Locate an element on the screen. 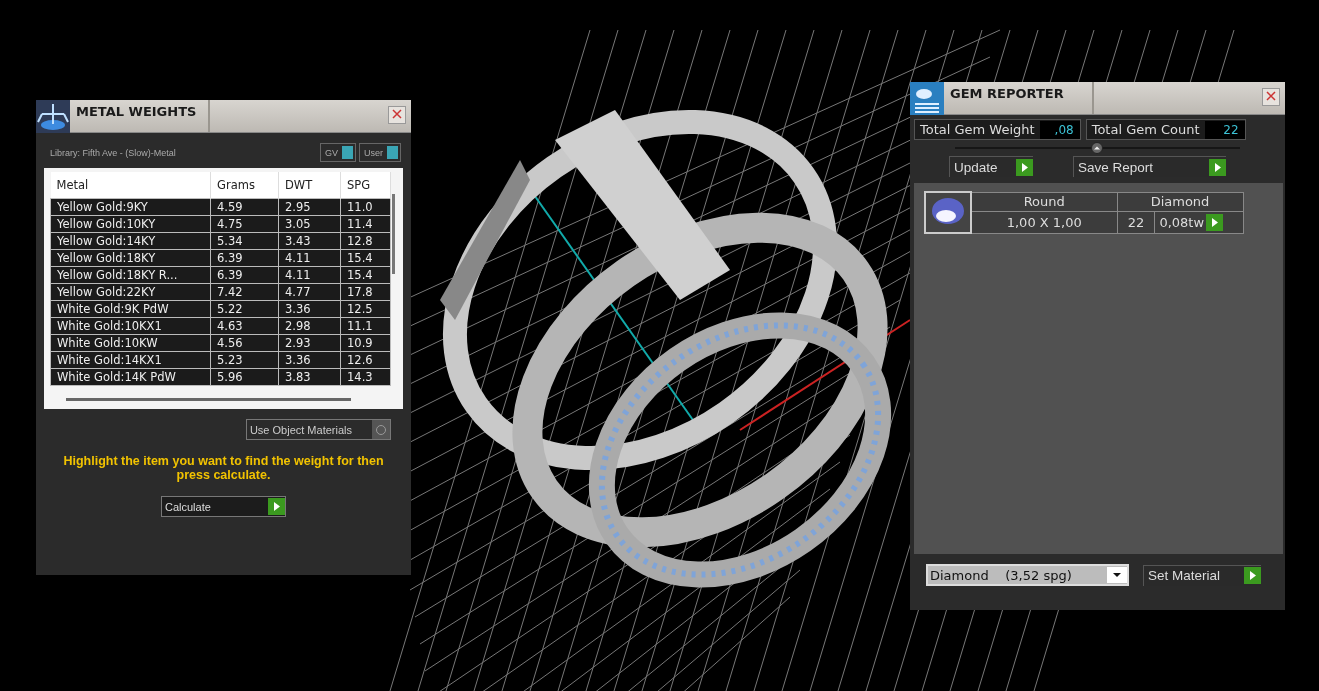 The height and width of the screenshot is (691, 1319). table-cell: 11.0 is located at coordinates (365, 207).